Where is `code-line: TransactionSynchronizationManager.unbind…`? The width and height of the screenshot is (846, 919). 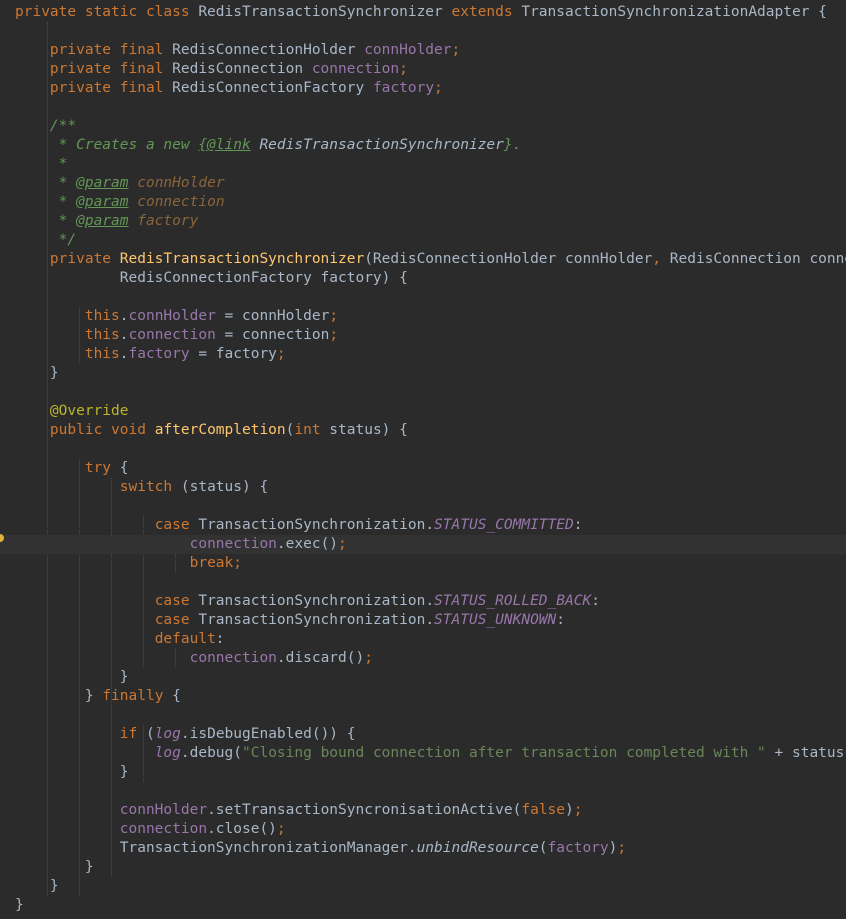
code-line: TransactionSynchronizationManager.unbind… is located at coordinates (423, 848).